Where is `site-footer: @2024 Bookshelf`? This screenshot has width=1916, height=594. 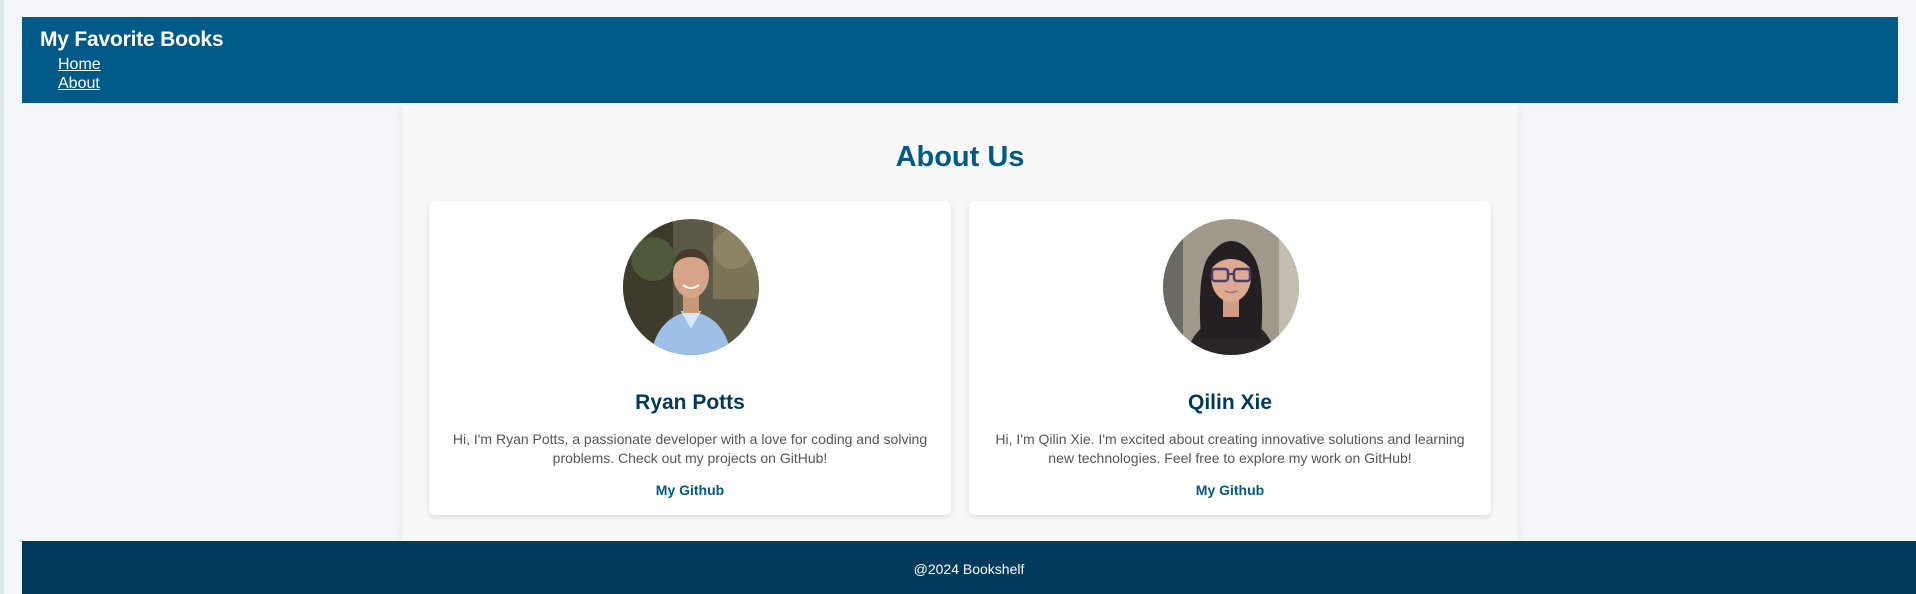
site-footer: @2024 Bookshelf is located at coordinates (969, 567).